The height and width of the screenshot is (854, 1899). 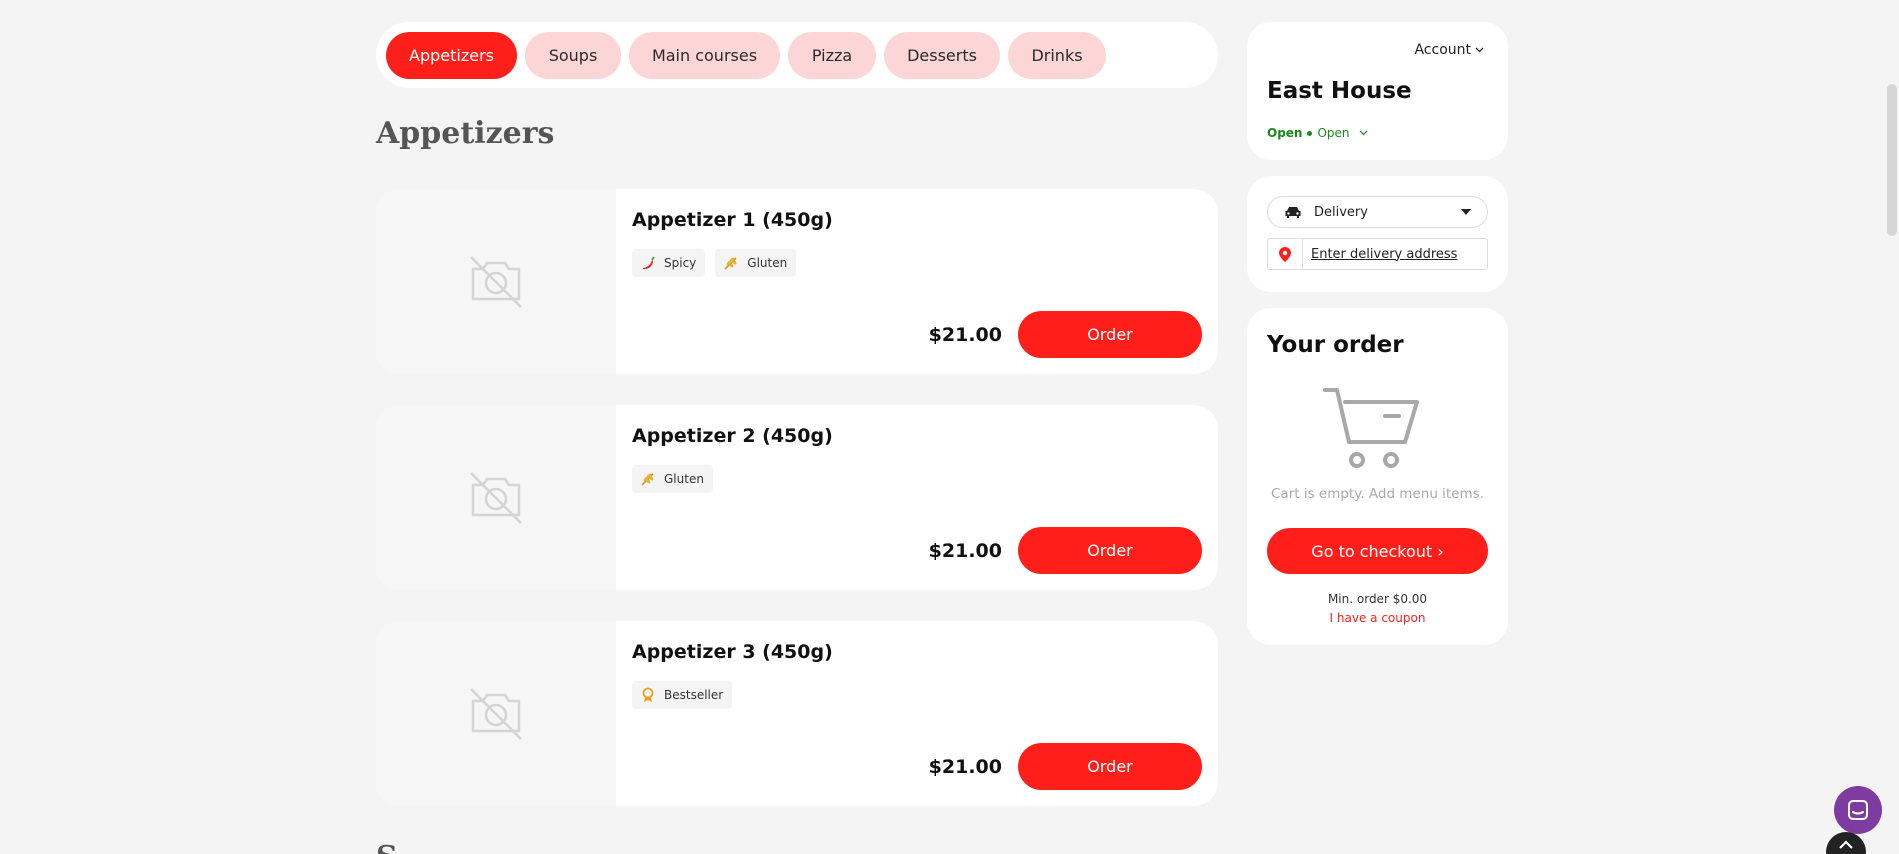 I want to click on delivery-mode-select: Delivery, so click(x=1377, y=212).